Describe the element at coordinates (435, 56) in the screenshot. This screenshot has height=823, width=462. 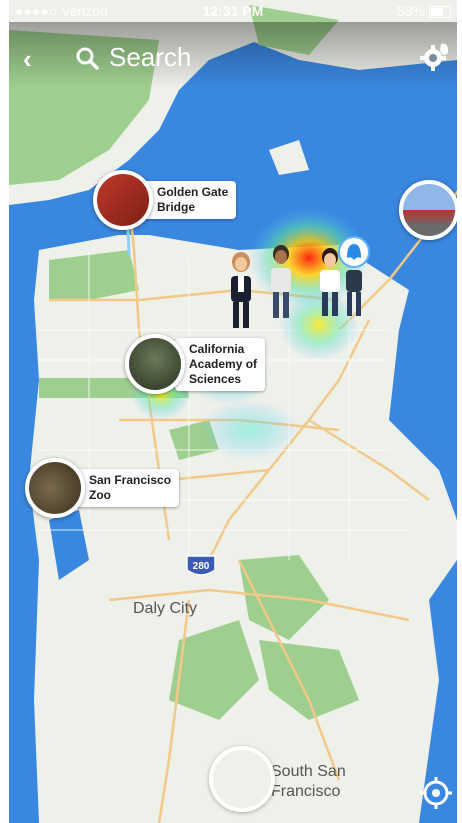
I see `gear-icon` at that location.